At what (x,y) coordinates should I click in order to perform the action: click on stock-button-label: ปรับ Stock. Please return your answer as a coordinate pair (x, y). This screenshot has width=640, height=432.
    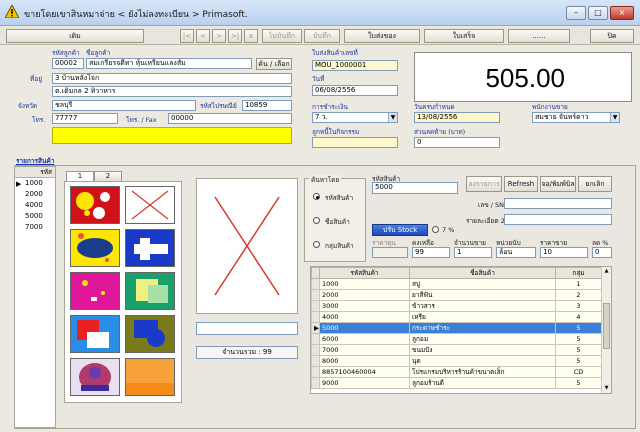
    Looking at the image, I should click on (400, 230).